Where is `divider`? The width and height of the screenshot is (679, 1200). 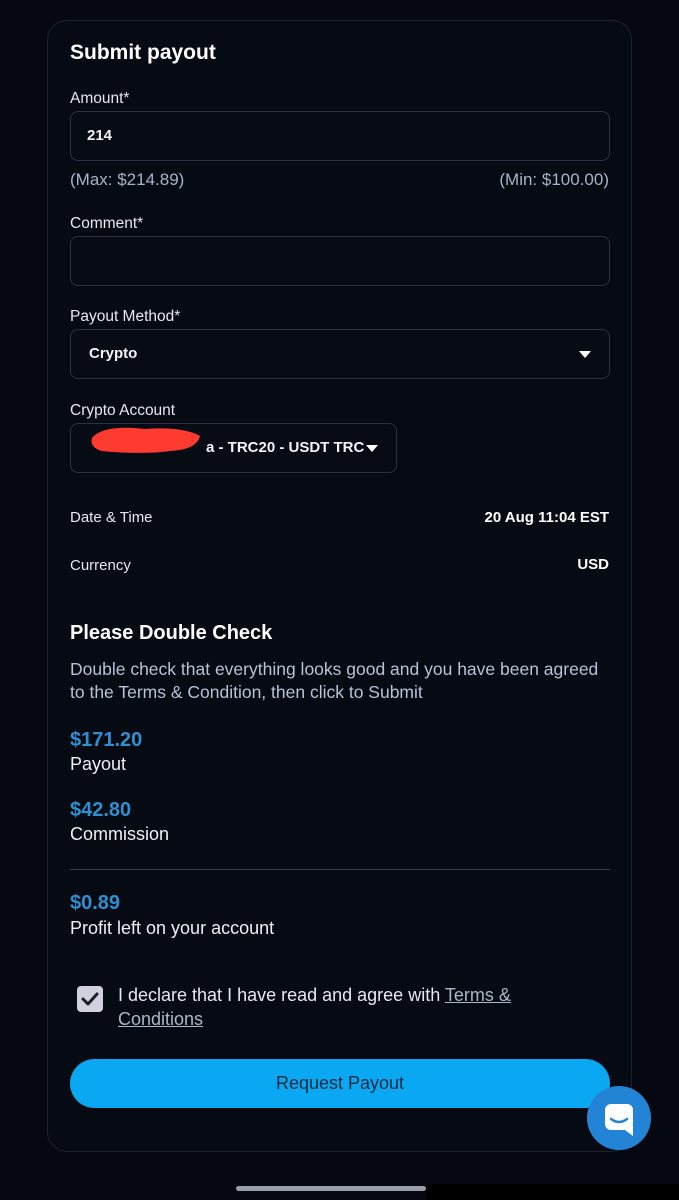 divider is located at coordinates (340, 869).